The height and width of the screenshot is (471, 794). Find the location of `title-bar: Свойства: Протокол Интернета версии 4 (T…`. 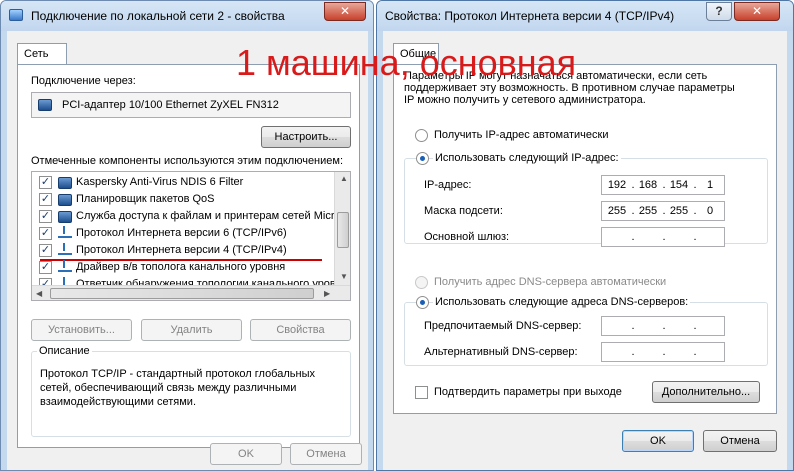

title-bar: Свойства: Протокол Интернета версии 4 (T… is located at coordinates (585, 16).